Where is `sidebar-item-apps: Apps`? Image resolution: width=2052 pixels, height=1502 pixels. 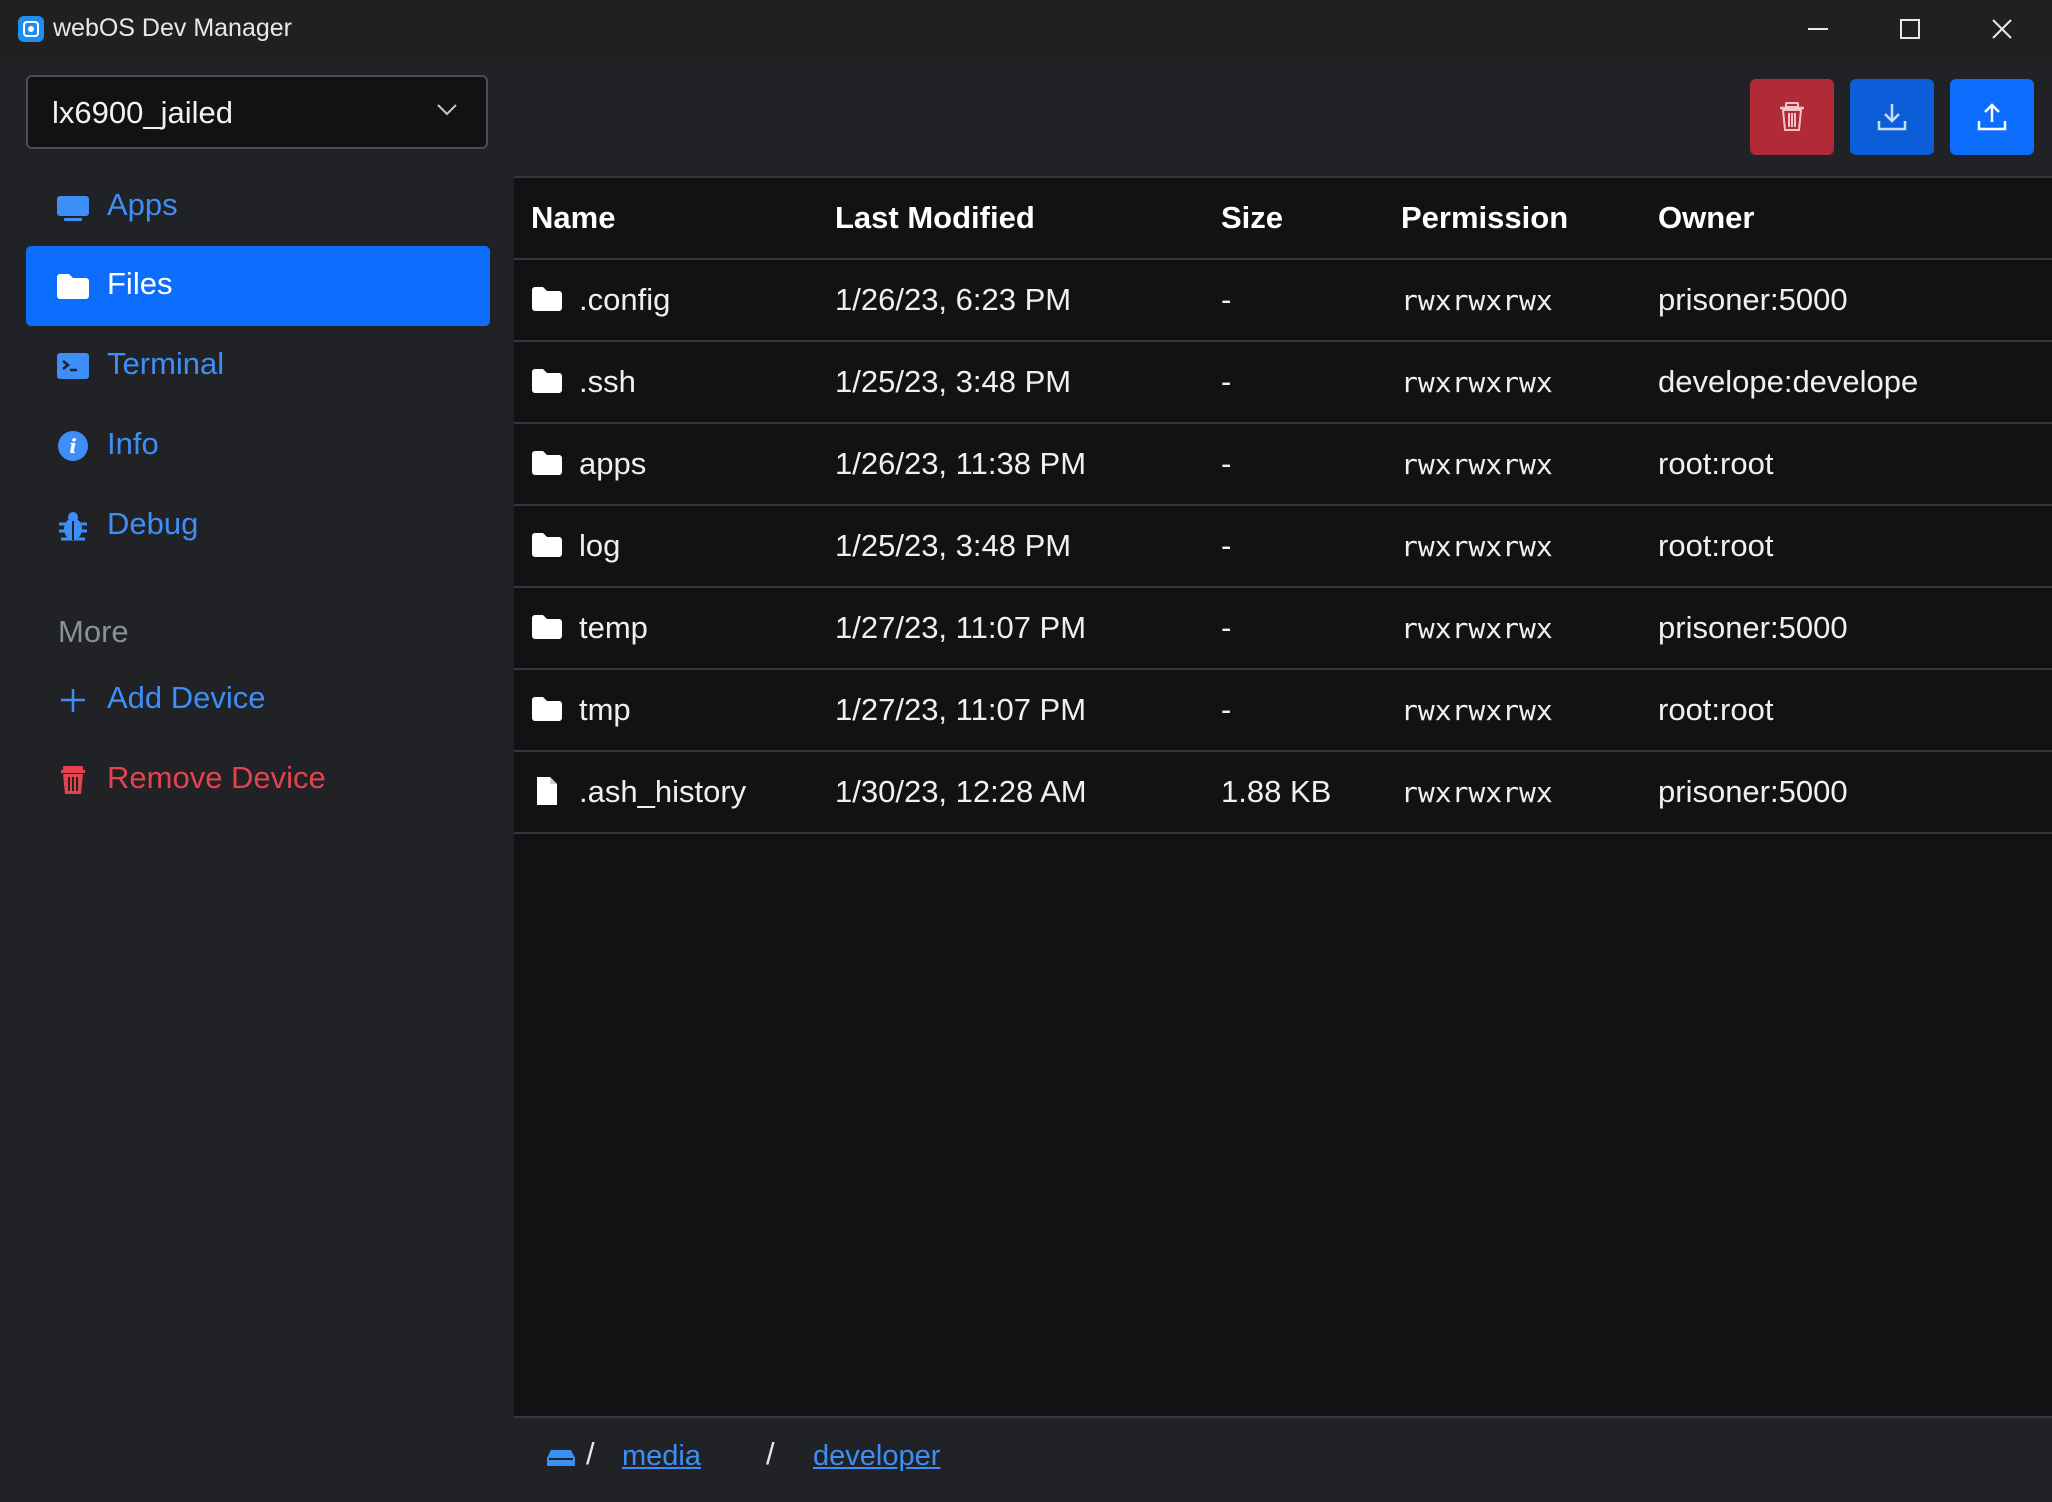 sidebar-item-apps: Apps is located at coordinates (258, 207).